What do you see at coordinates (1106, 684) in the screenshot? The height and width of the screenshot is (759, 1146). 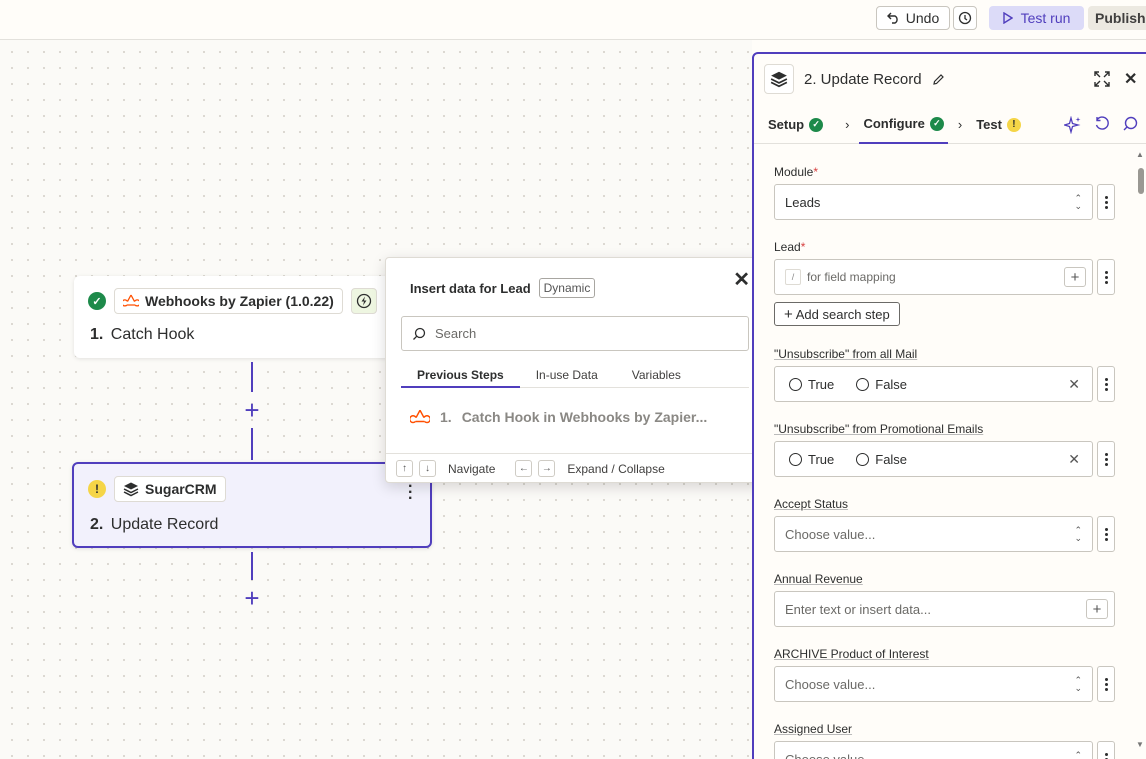 I see `archive-product-more-button` at bounding box center [1106, 684].